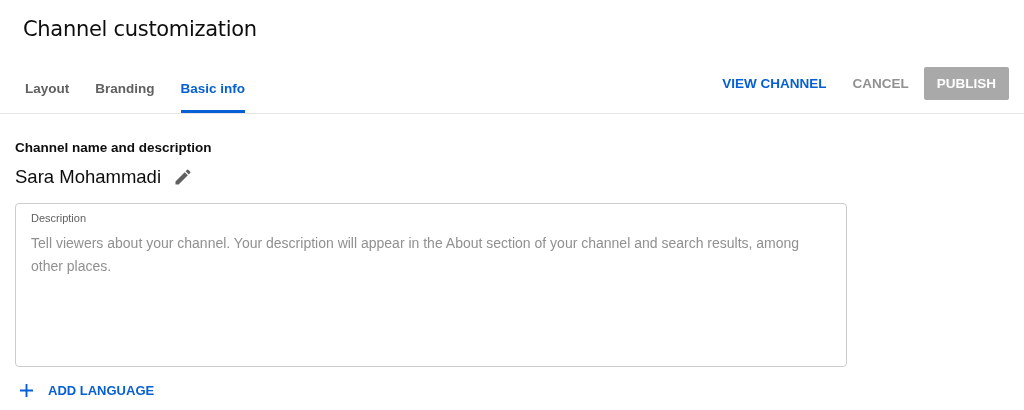  I want to click on page-title: Channel customization, so click(140, 29).